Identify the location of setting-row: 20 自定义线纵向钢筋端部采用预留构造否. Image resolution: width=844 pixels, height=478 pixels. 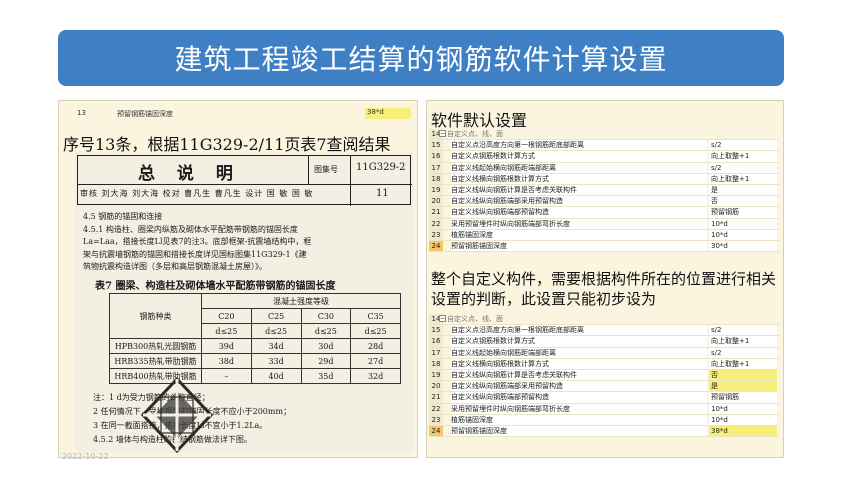
(604, 202).